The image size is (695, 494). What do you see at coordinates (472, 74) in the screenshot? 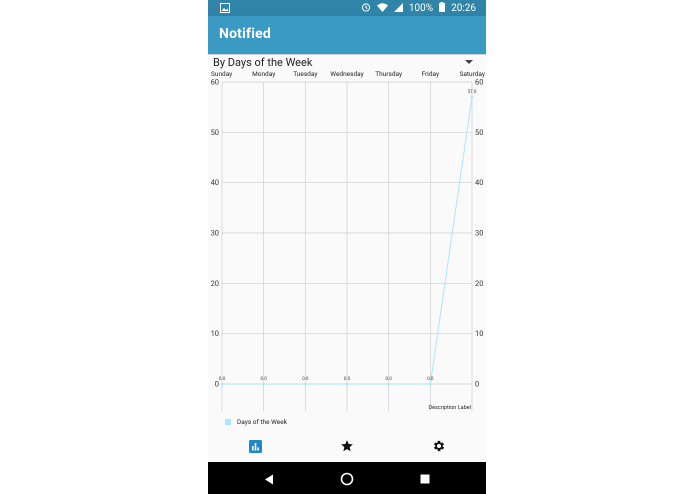
I see `x-tick-label: Saturday` at bounding box center [472, 74].